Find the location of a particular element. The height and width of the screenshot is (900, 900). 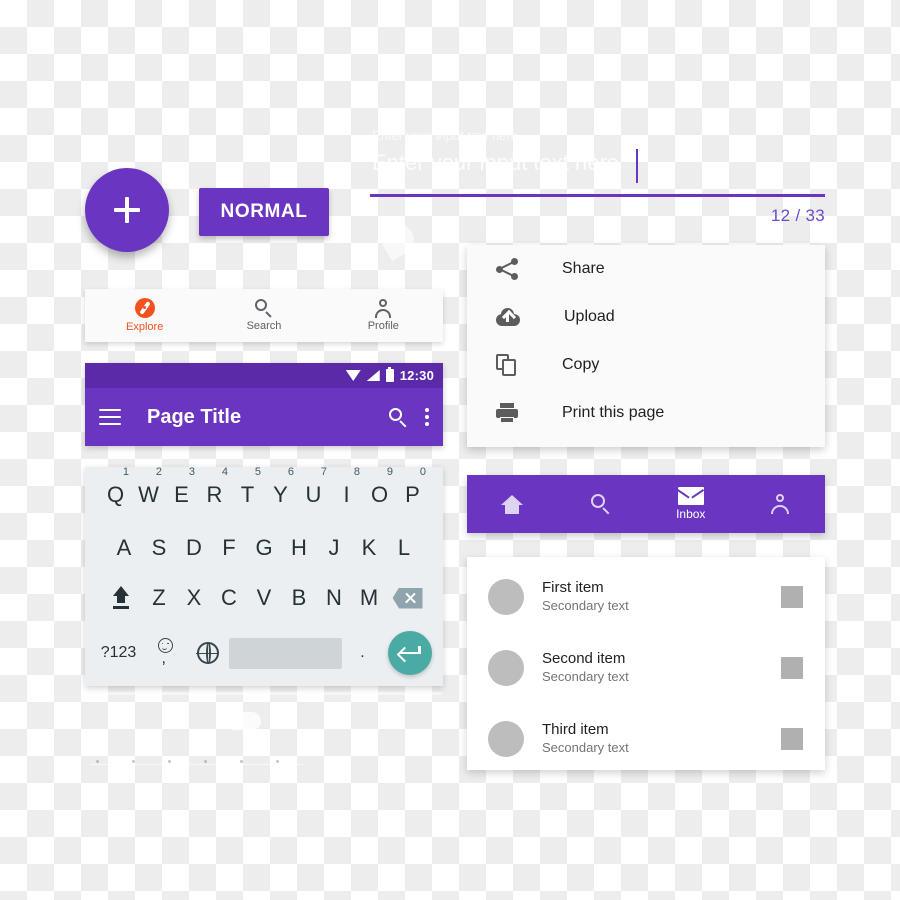

menu-item-print: Print this page is located at coordinates (646, 413).